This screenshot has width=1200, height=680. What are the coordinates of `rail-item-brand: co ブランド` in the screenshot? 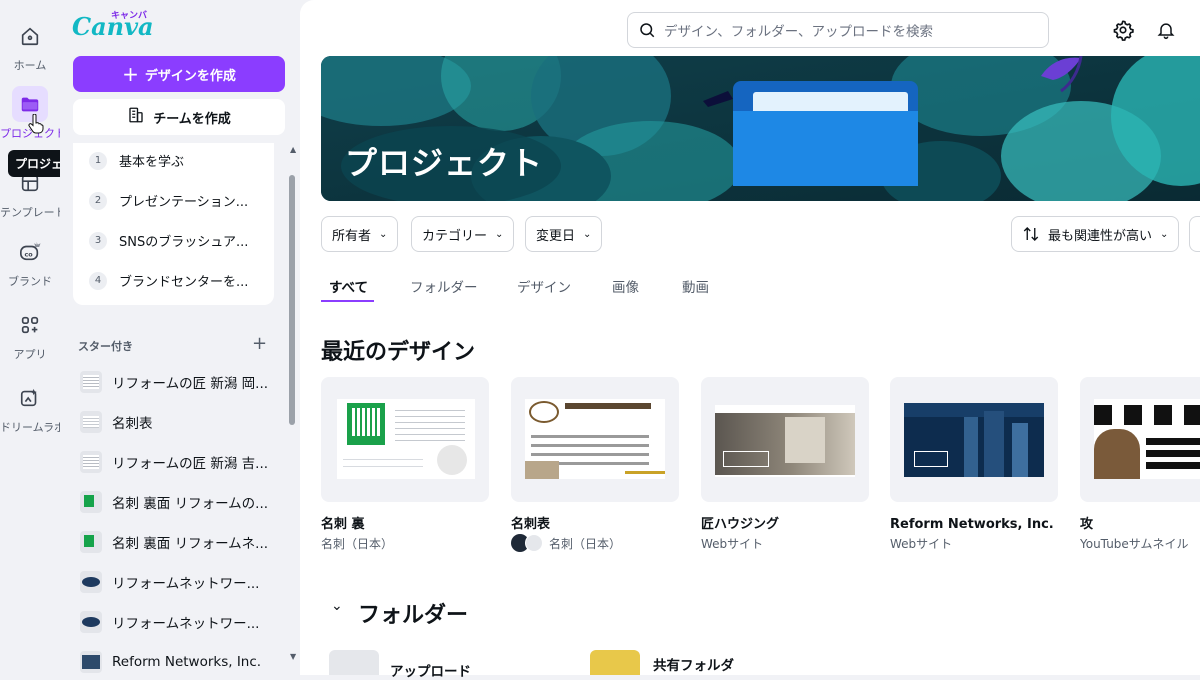 It's located at (30, 261).